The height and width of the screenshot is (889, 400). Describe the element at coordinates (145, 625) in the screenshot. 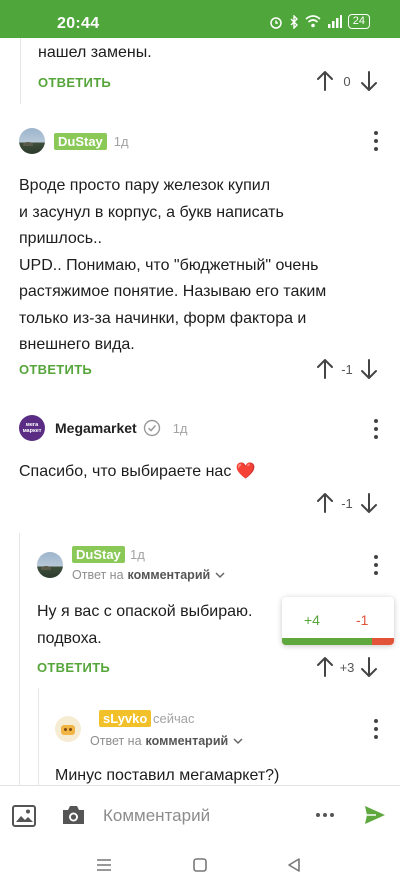

I see `comment-text: Ну я вас с опаской выбираю. подвоха.` at that location.